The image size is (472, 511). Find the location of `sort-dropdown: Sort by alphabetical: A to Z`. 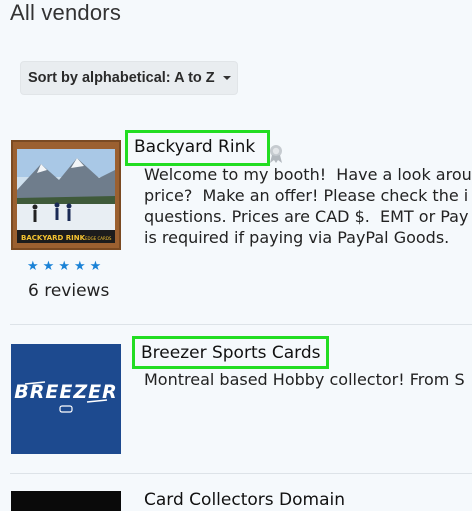

sort-dropdown: Sort by alphabetical: A to Z is located at coordinates (129, 78).